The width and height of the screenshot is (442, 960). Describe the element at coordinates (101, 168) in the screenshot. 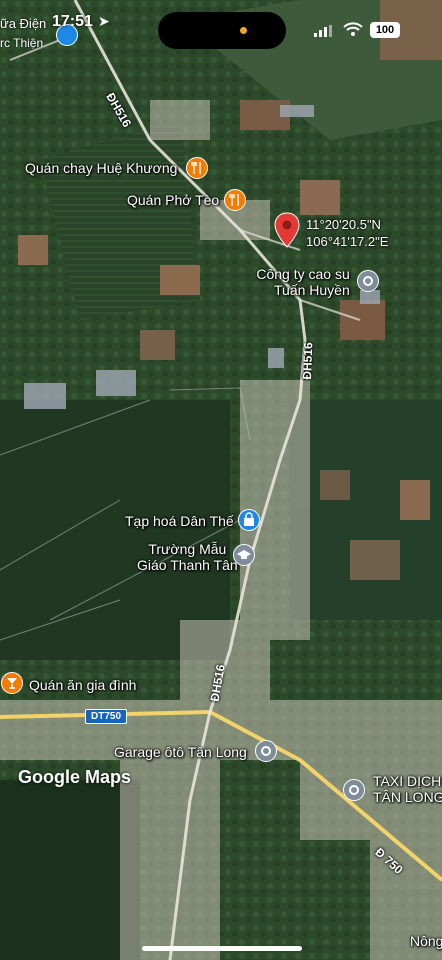

I see `place-label: Quán chay Huệ Khương` at that location.